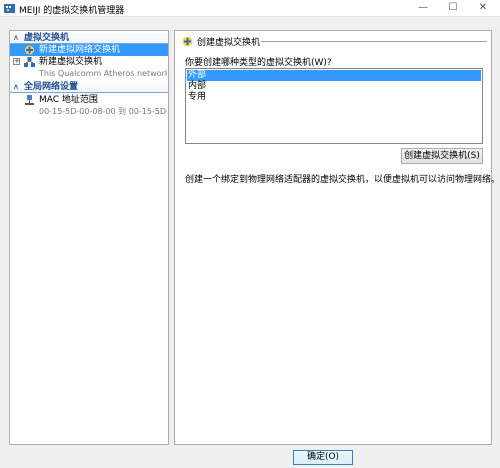 Image resolution: width=500 pixels, height=468 pixels. What do you see at coordinates (250, 8) in the screenshot?
I see `title-bar: MEIJI 的虚拟交换机管理器 — ☐ ✕` at bounding box center [250, 8].